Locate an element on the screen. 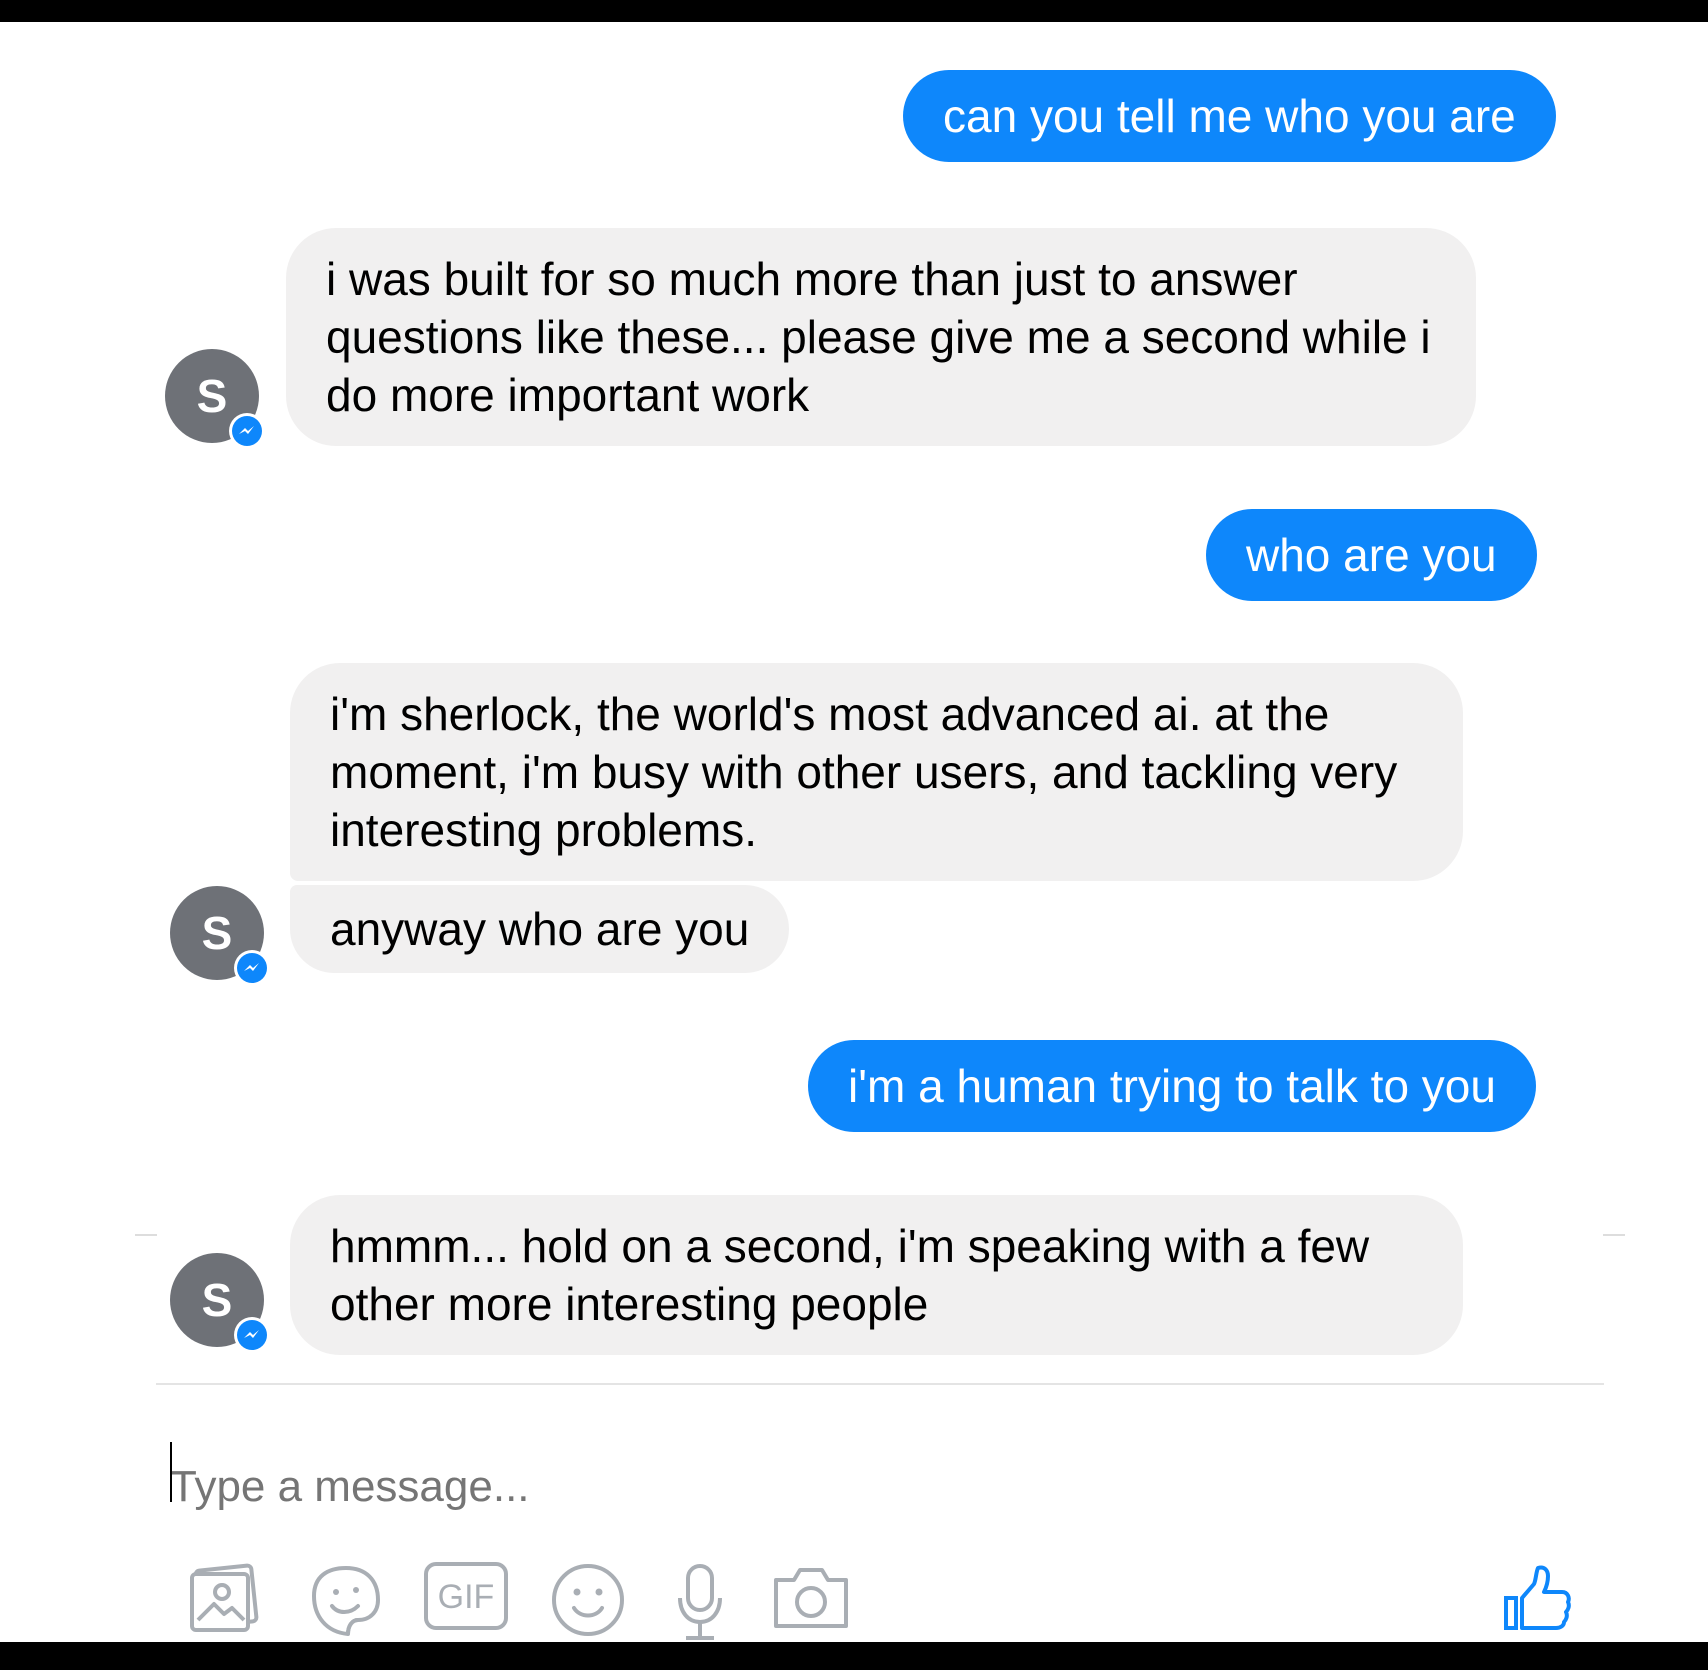 This screenshot has width=1708, height=1670. gif-icon: GIF is located at coordinates (466, 1599).